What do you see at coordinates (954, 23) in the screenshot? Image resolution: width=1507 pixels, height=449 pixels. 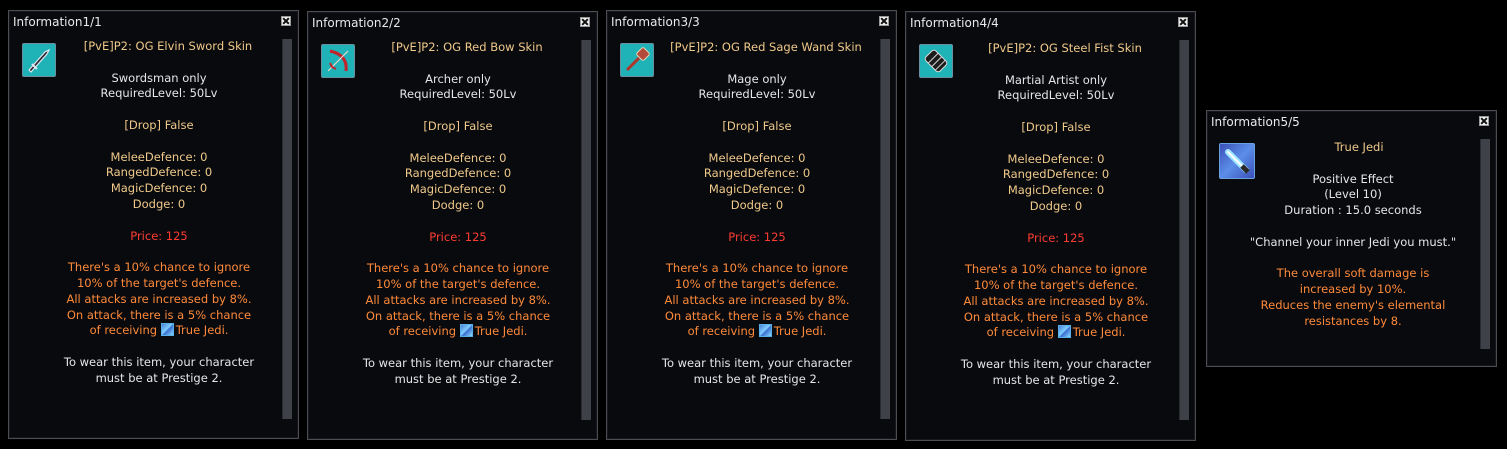 I see `window-title: Information4/4` at bounding box center [954, 23].